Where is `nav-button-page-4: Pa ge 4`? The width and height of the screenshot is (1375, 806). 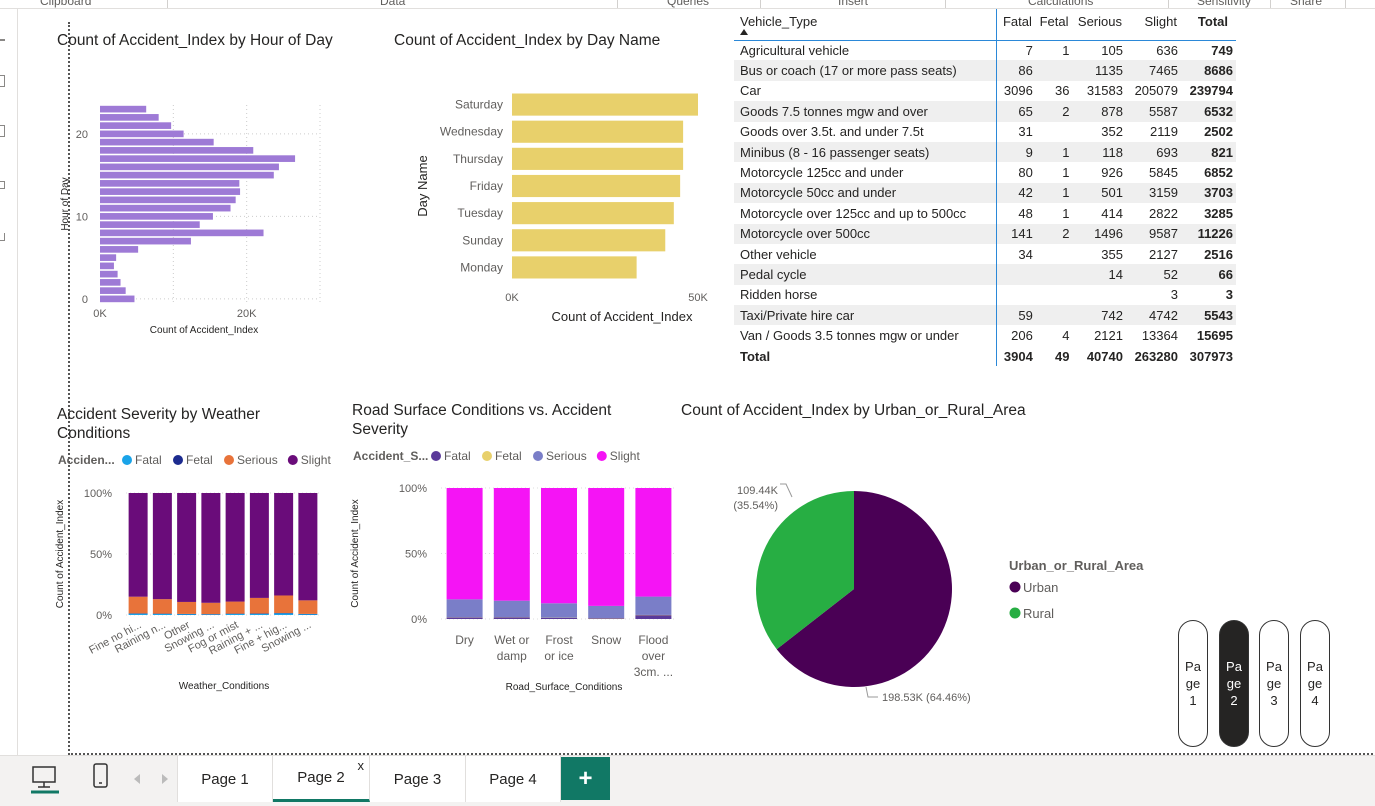 nav-button-page-4: Pa ge 4 is located at coordinates (1315, 683).